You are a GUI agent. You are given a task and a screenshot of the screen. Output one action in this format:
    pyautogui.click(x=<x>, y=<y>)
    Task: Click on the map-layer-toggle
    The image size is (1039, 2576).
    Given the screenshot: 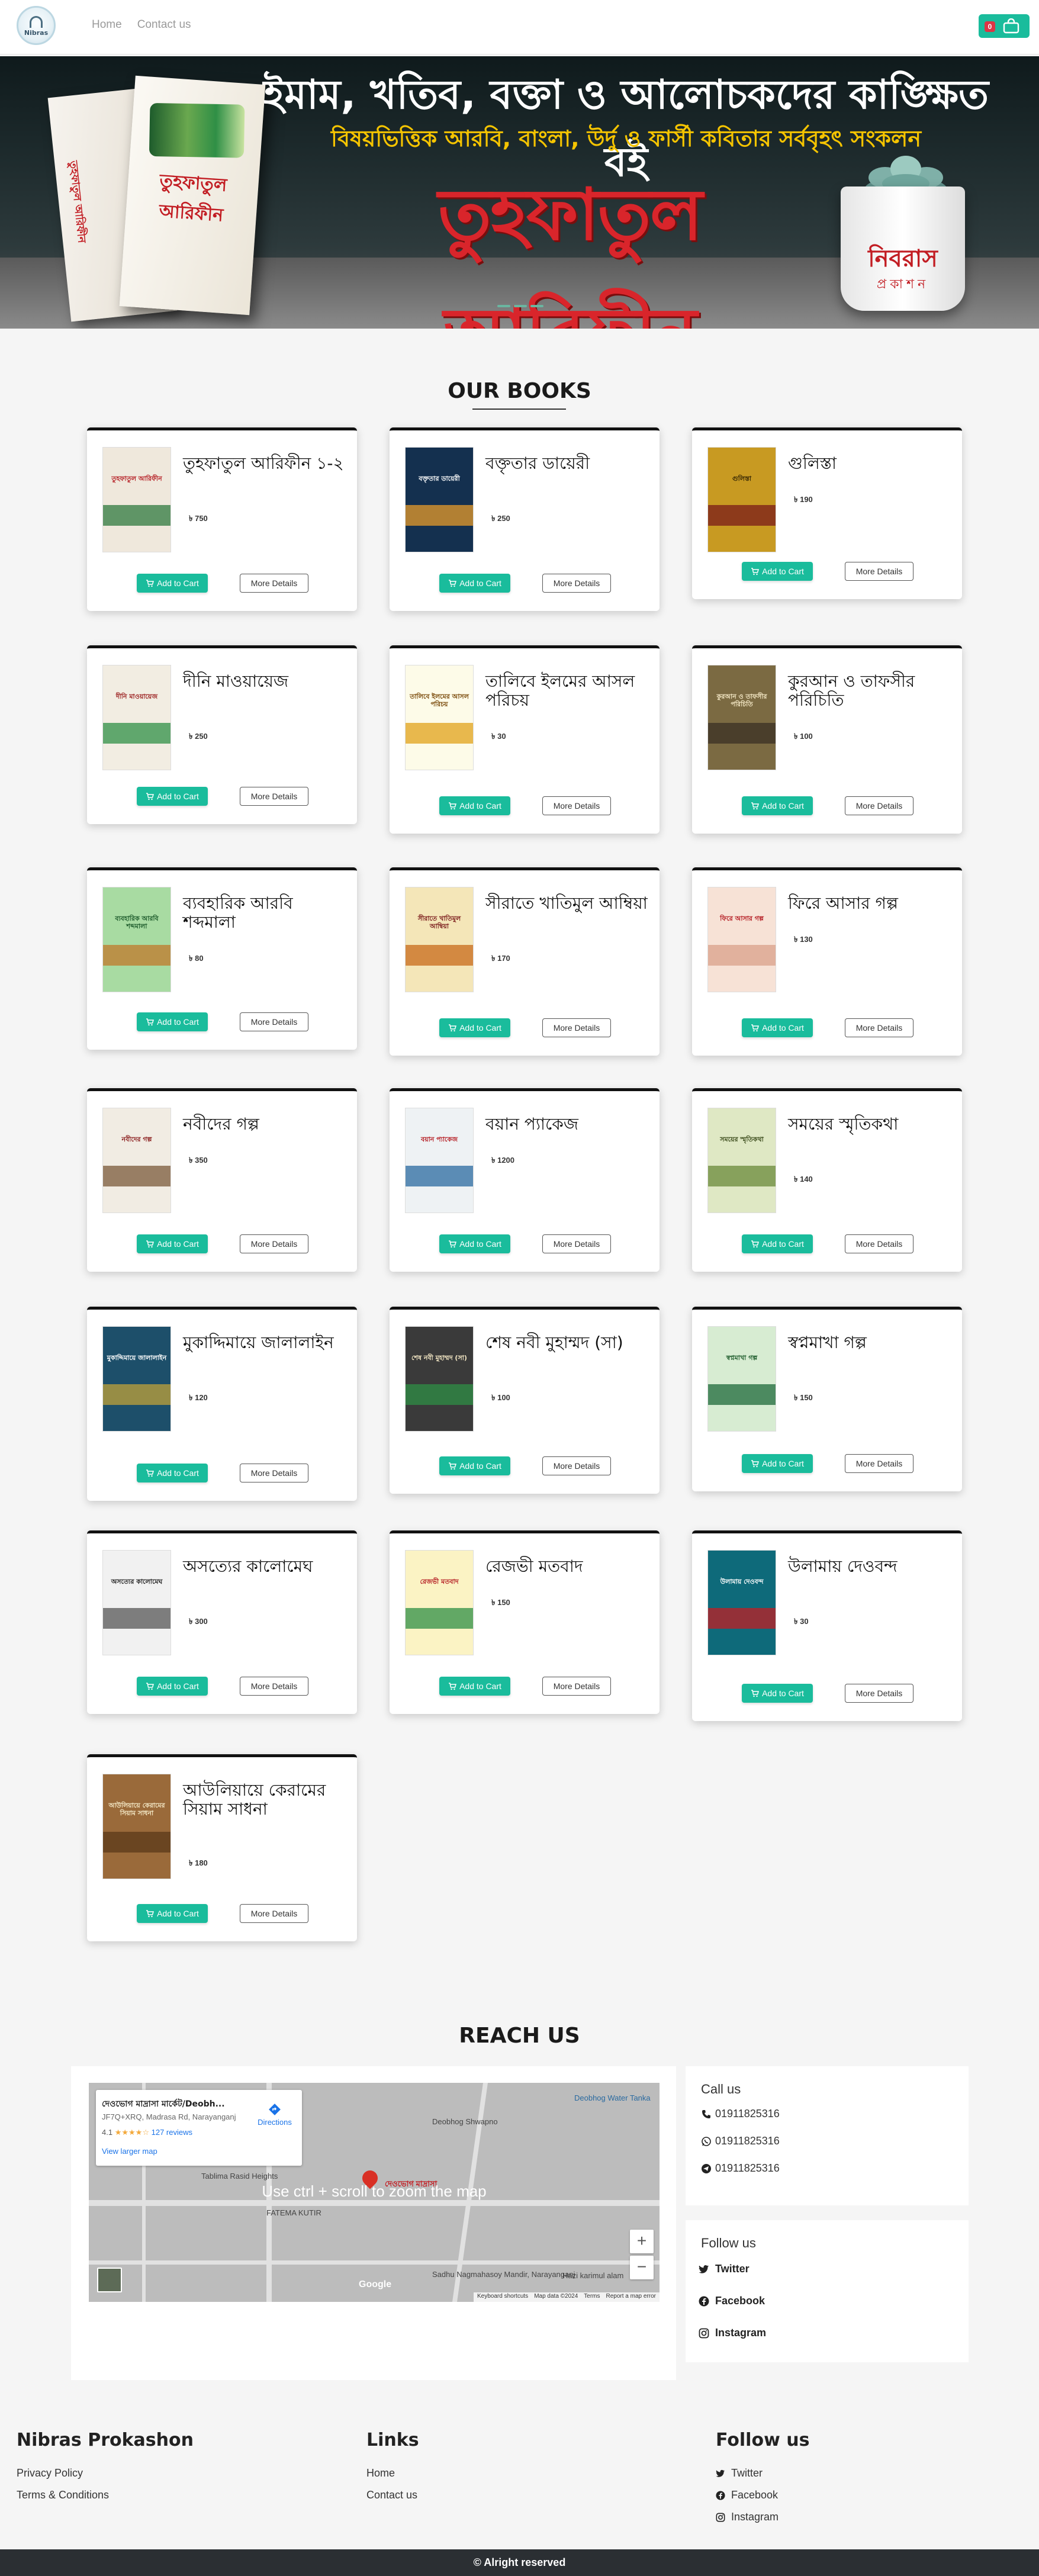 What is the action you would take?
    pyautogui.click(x=109, y=2280)
    